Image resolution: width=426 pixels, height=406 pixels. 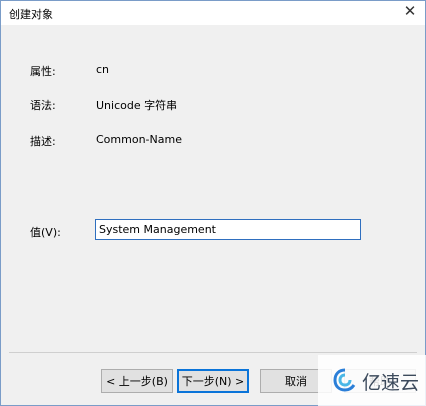 I want to click on window-title: 创建对象, so click(x=31, y=14).